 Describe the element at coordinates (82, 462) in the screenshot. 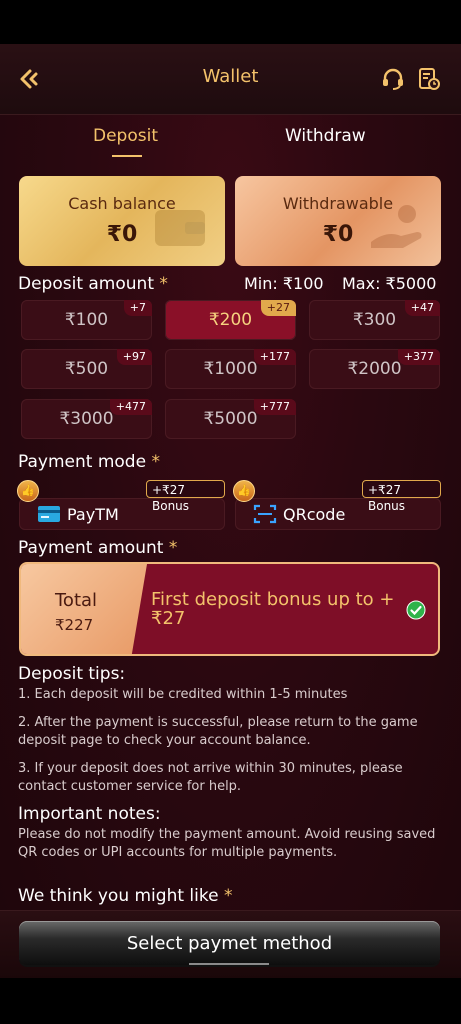

I see `payment-mode-label: Payment mode` at that location.